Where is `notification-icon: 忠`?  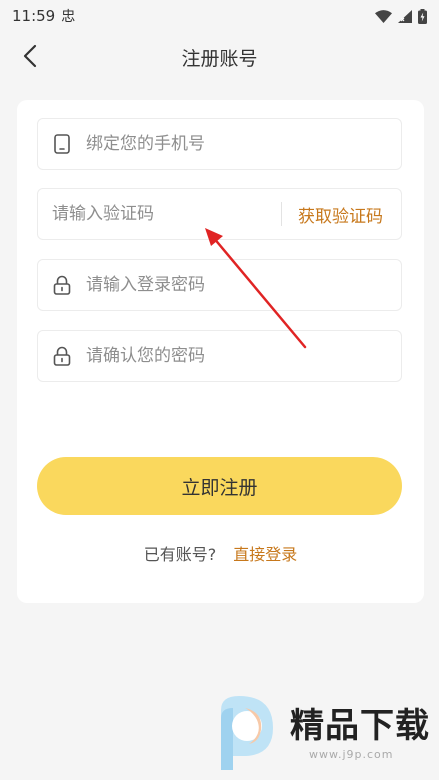 notification-icon: 忠 is located at coordinates (68, 17).